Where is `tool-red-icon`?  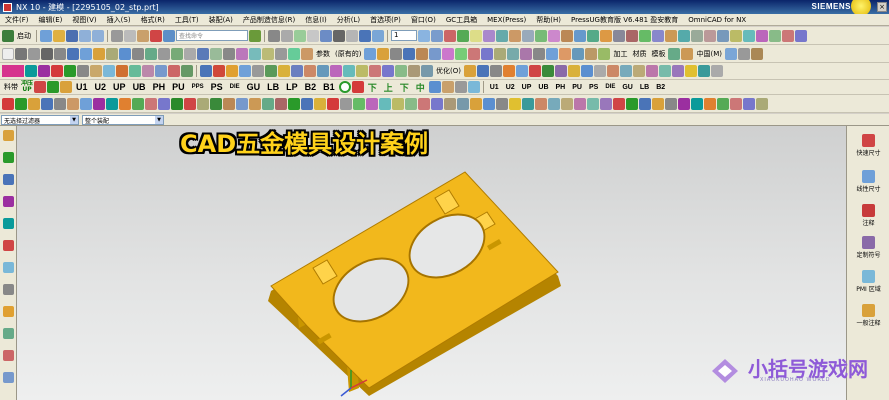
tool-red-icon is located at coordinates (8, 103).